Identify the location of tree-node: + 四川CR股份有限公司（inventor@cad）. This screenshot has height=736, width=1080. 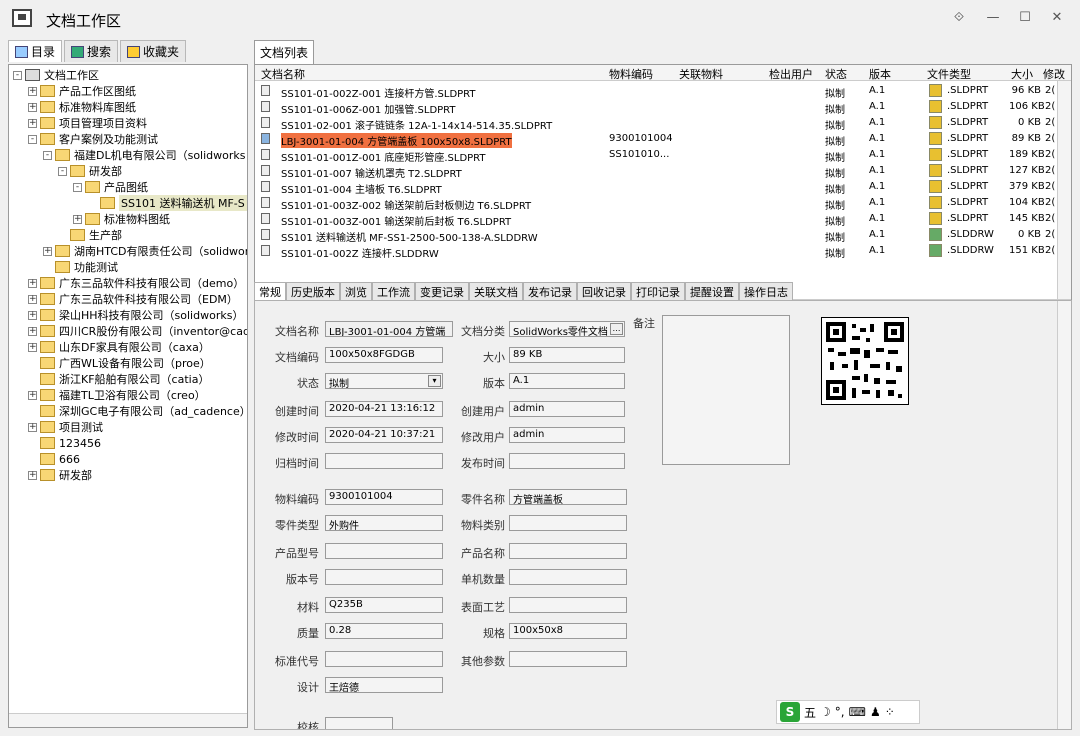
(137, 331).